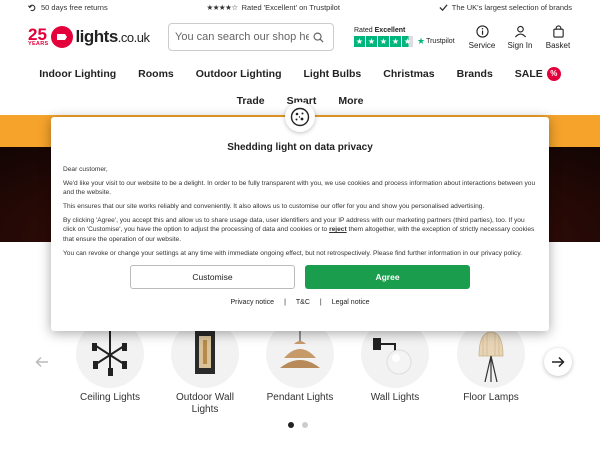  I want to click on nav-item-trade: Trade, so click(251, 100).